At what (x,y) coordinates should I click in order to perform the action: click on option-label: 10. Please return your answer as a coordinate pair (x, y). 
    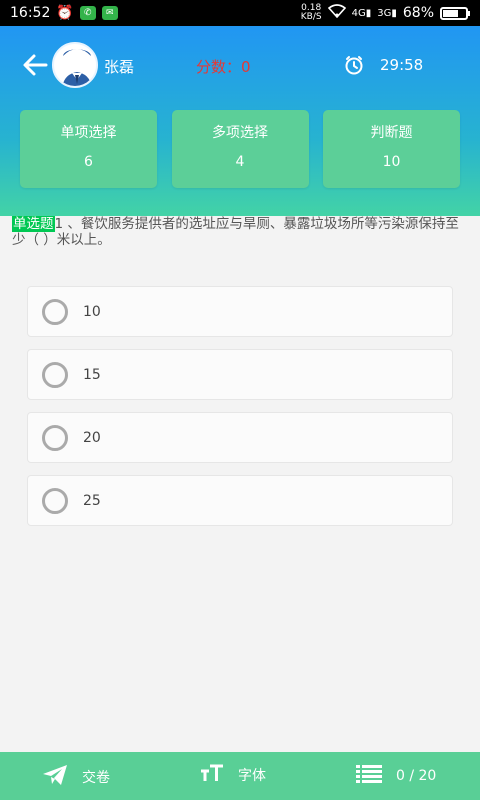
    Looking at the image, I should click on (92, 311).